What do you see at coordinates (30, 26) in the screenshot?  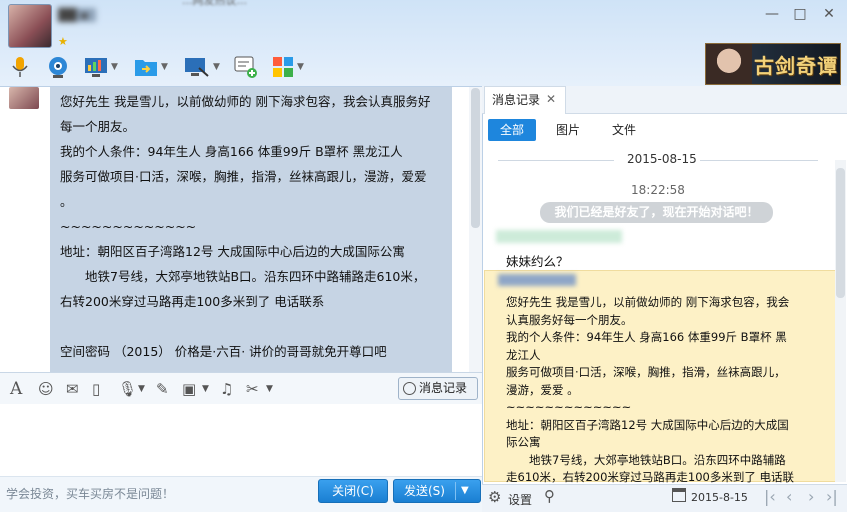 I see `contact-avatar` at bounding box center [30, 26].